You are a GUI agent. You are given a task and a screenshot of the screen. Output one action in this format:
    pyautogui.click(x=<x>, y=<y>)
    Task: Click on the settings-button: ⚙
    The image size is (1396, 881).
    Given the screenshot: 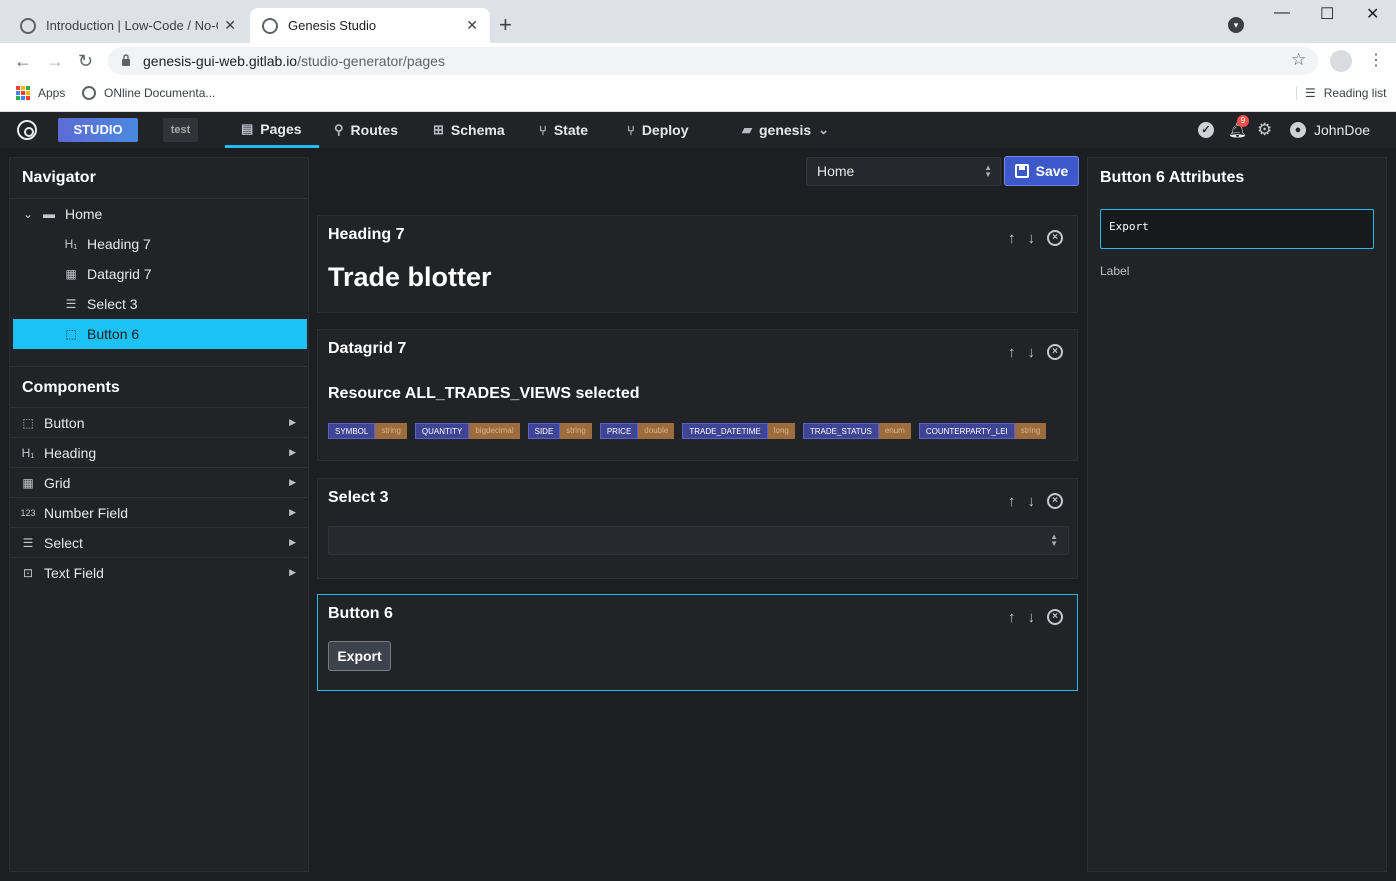 What is the action you would take?
    pyautogui.click(x=1264, y=130)
    